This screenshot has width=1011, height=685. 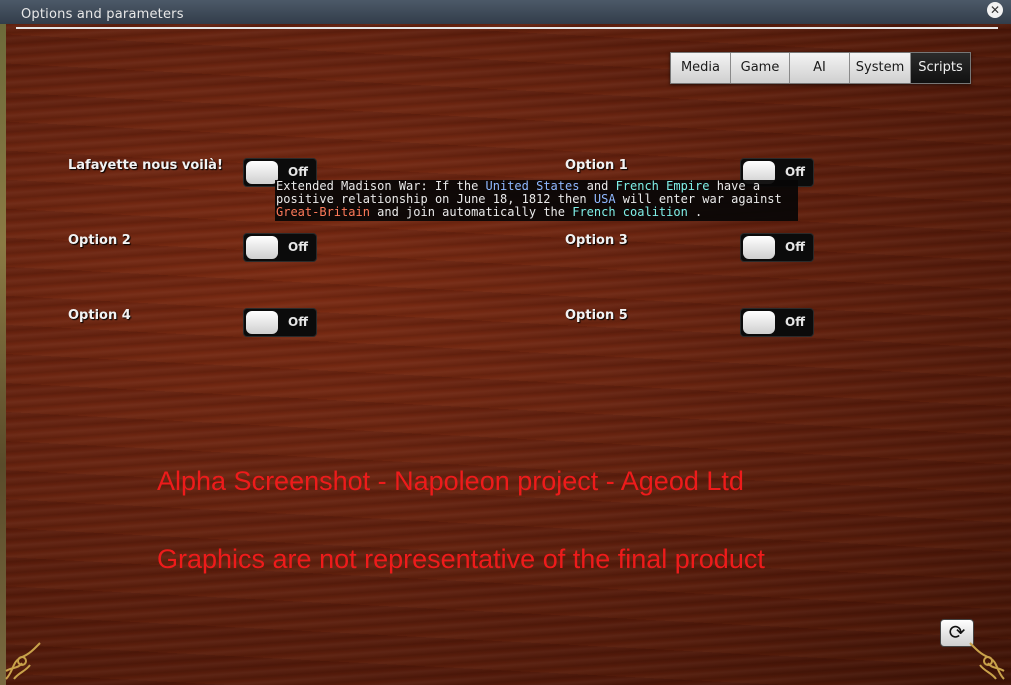 What do you see at coordinates (957, 632) in the screenshot?
I see `refresh-icon: ⟳` at bounding box center [957, 632].